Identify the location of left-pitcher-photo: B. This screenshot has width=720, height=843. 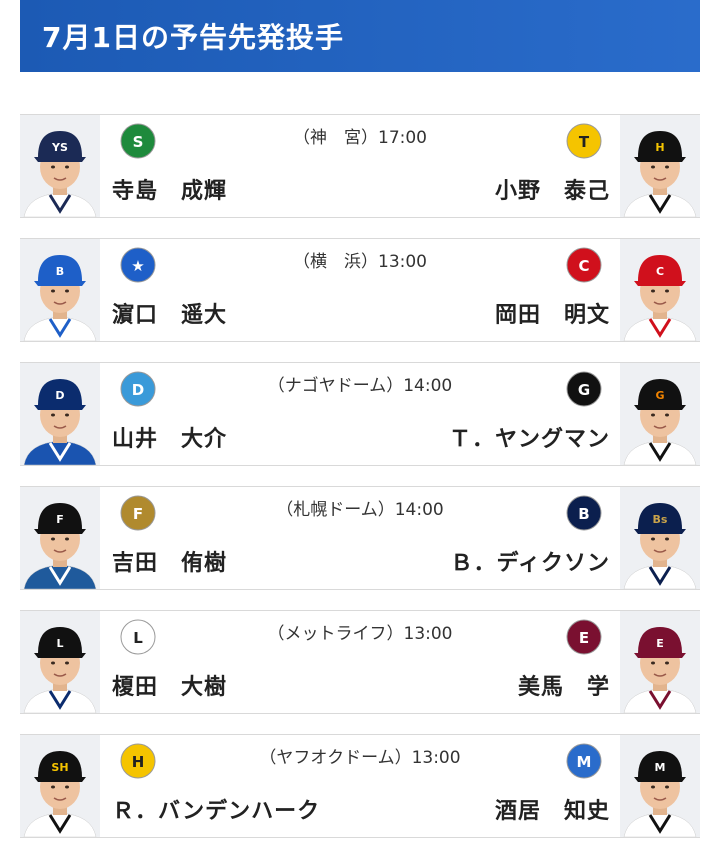
(60, 290).